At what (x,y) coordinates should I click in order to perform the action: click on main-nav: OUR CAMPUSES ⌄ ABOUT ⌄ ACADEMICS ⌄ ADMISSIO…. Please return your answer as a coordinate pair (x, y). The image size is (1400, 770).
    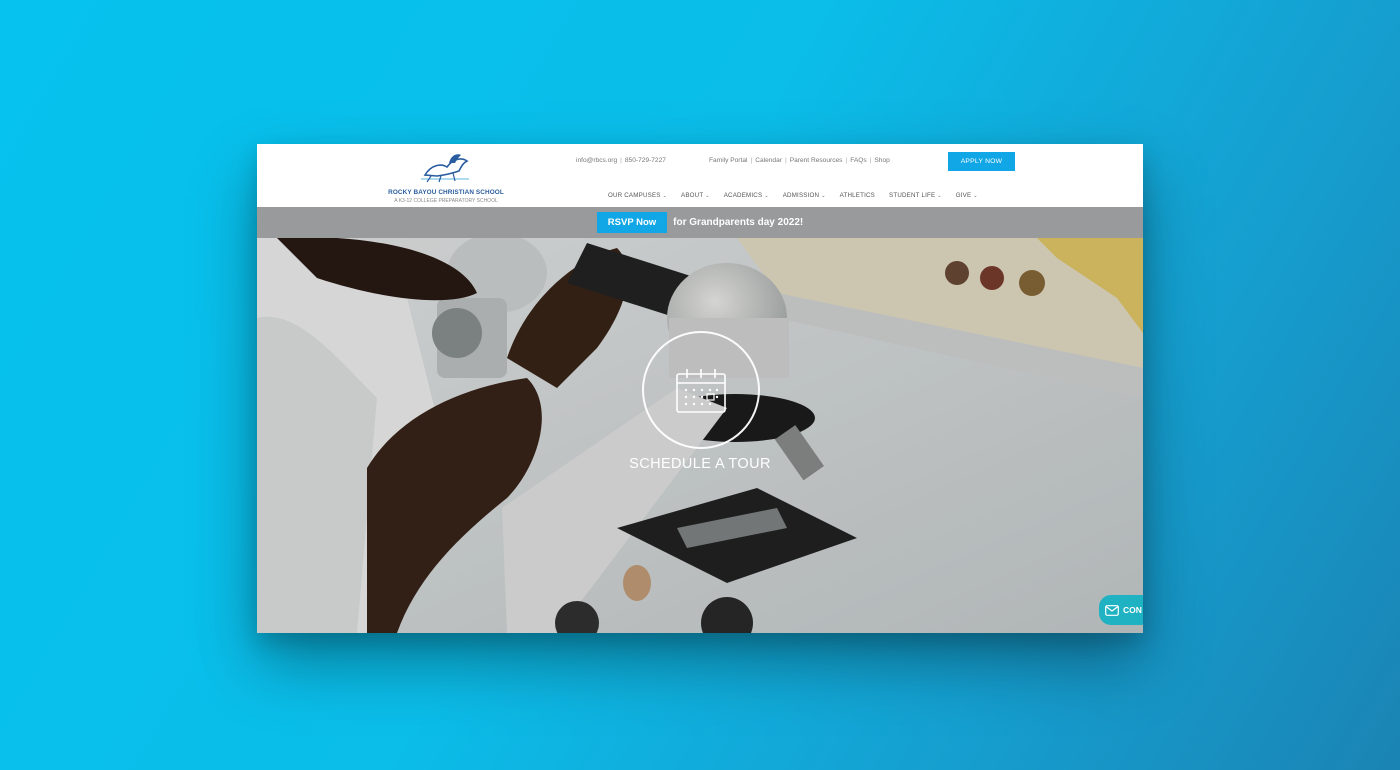
    Looking at the image, I should click on (800, 195).